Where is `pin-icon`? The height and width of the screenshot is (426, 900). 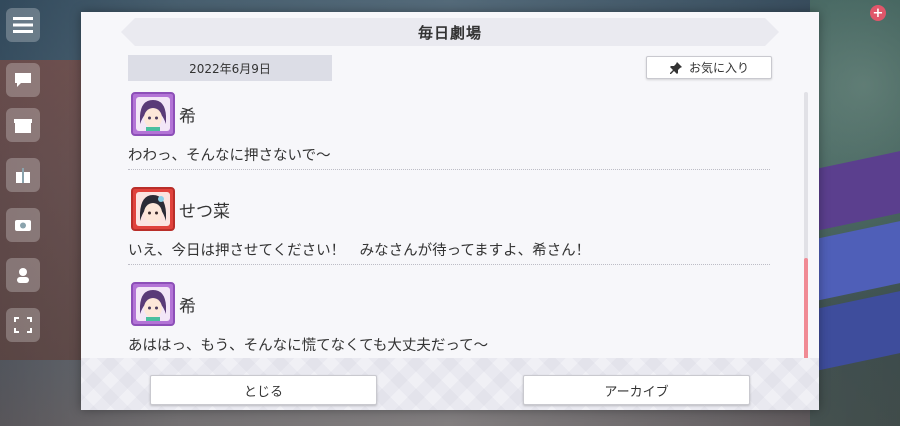
pin-icon is located at coordinates (675, 67).